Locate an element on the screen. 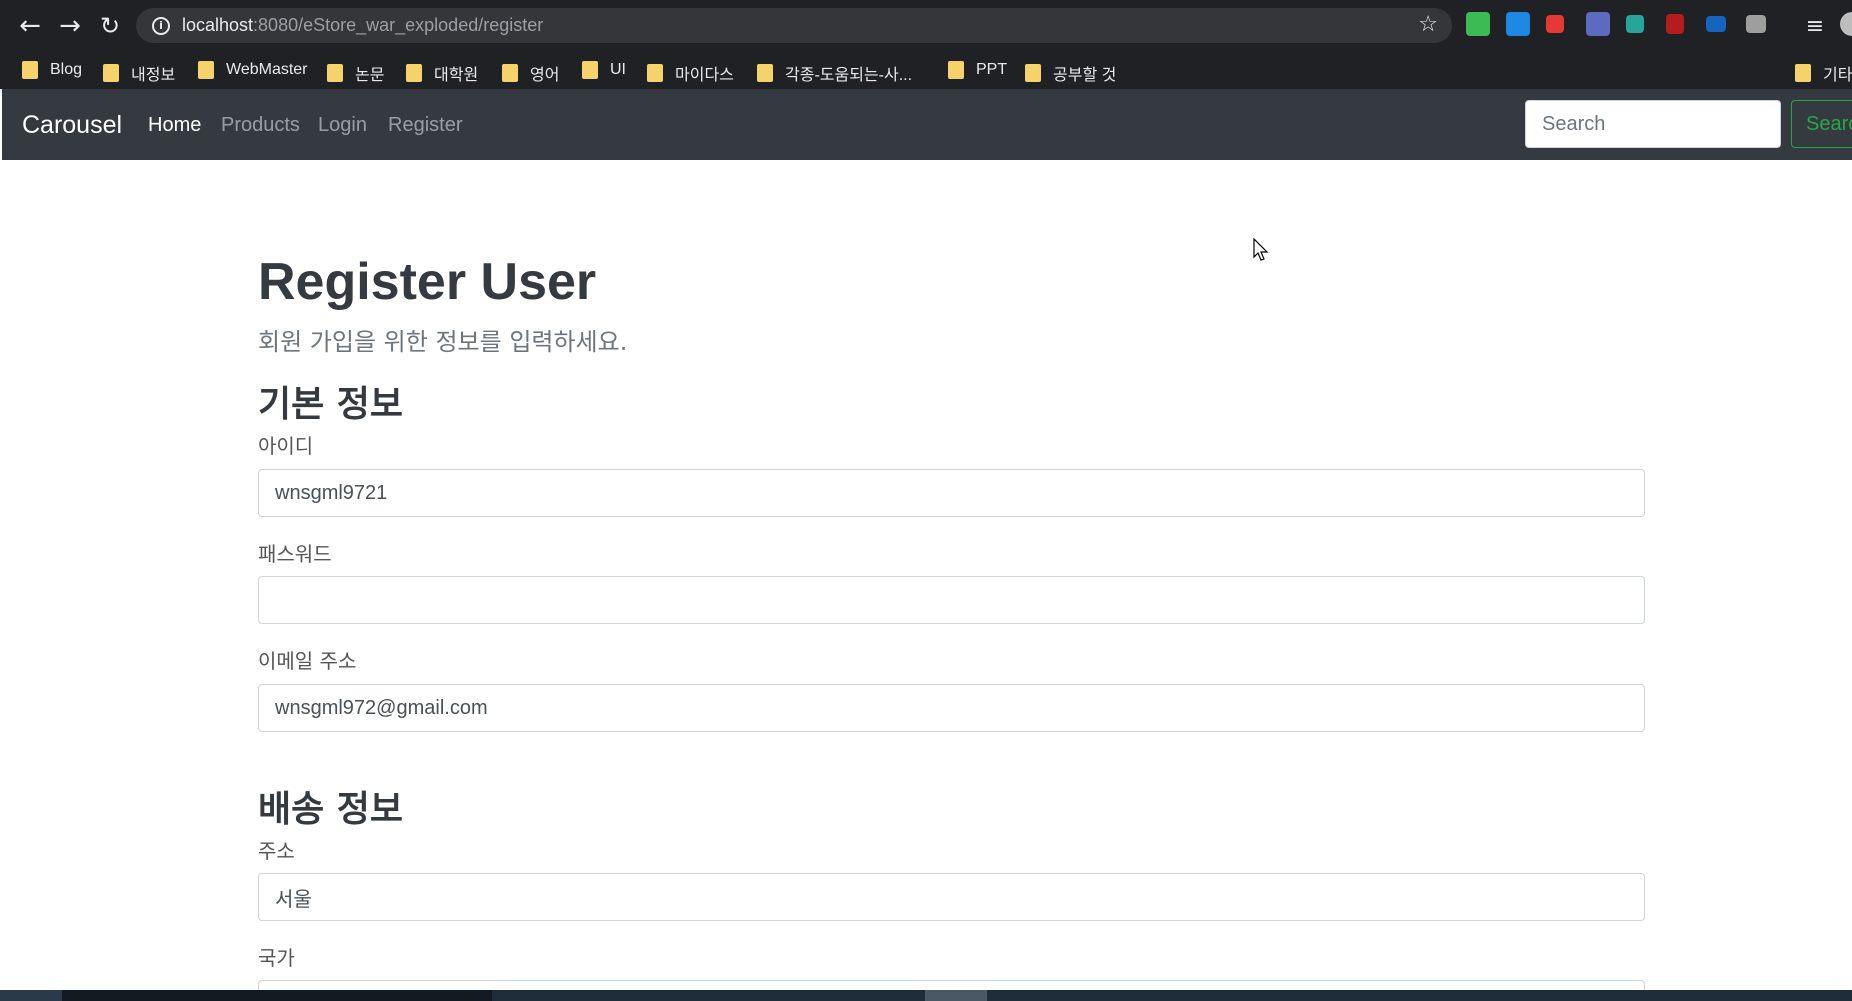  bookmark-label: 내정보 is located at coordinates (153, 75).